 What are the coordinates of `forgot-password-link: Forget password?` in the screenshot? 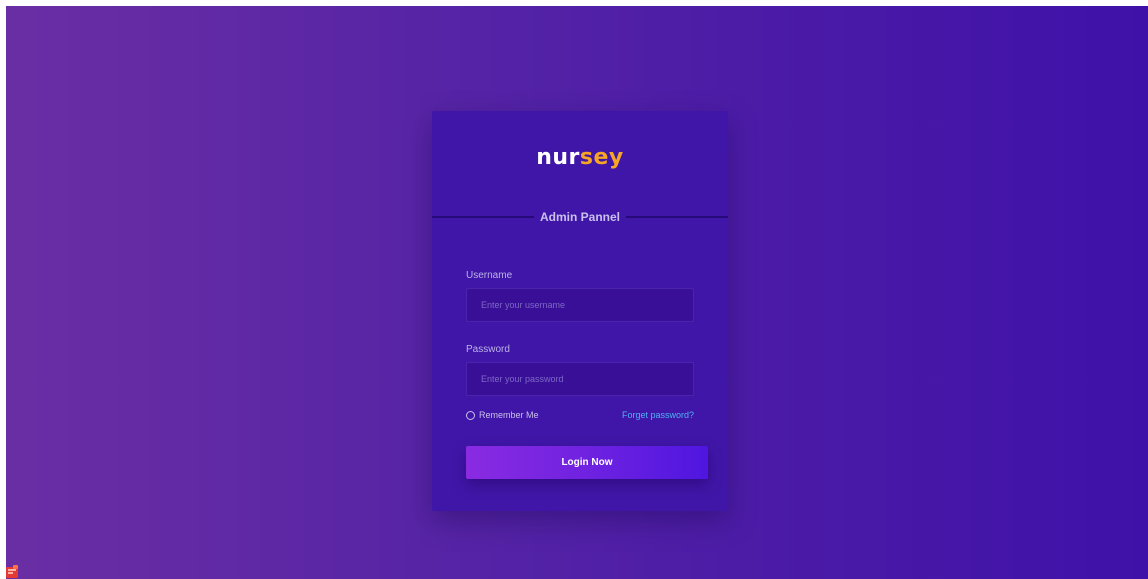 It's located at (658, 415).